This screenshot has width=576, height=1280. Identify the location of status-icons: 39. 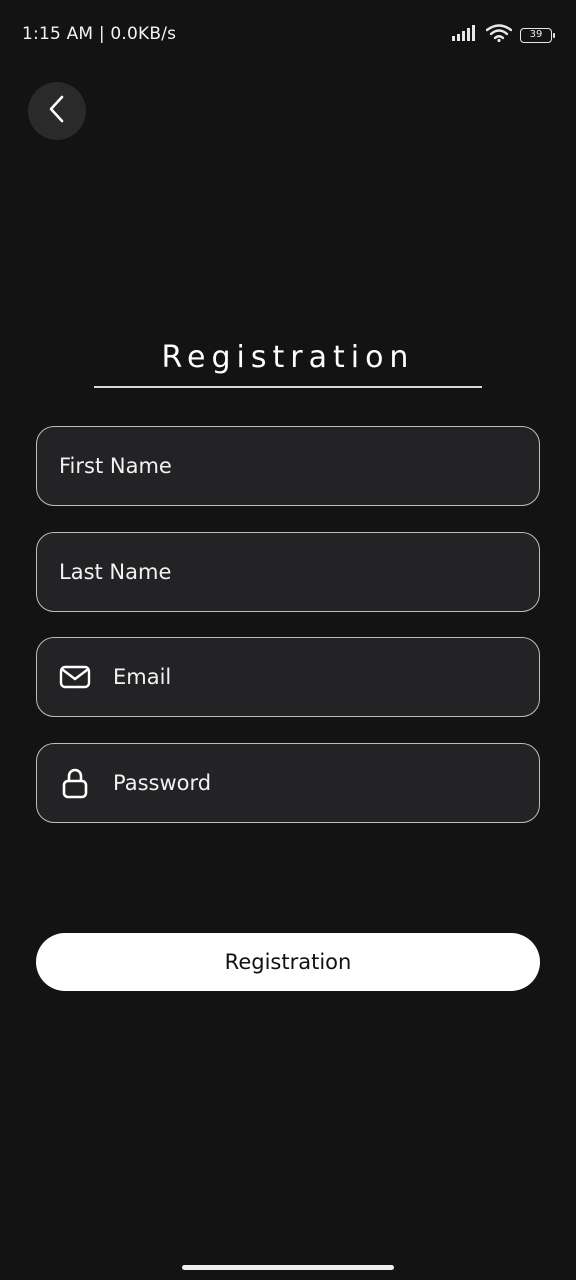
(503, 35).